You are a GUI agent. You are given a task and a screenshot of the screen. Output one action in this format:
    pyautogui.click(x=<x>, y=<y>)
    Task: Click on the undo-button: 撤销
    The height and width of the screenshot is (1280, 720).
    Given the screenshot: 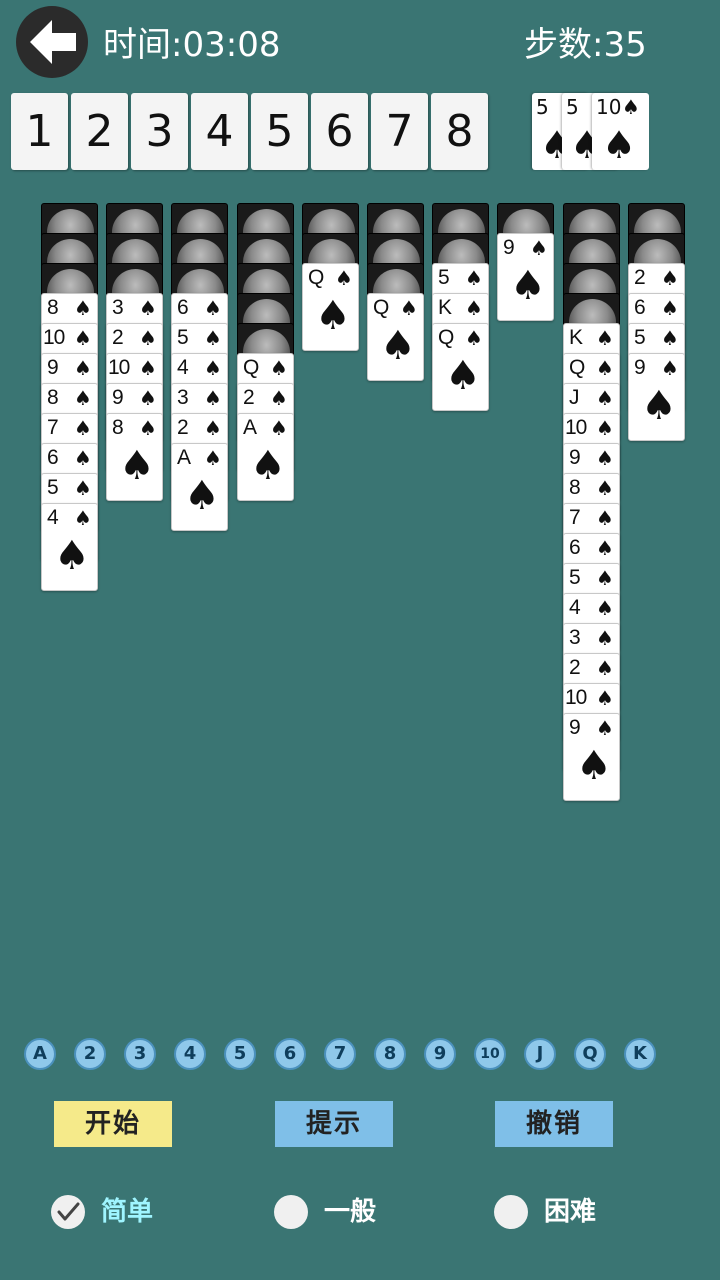 What is the action you would take?
    pyautogui.click(x=554, y=1124)
    